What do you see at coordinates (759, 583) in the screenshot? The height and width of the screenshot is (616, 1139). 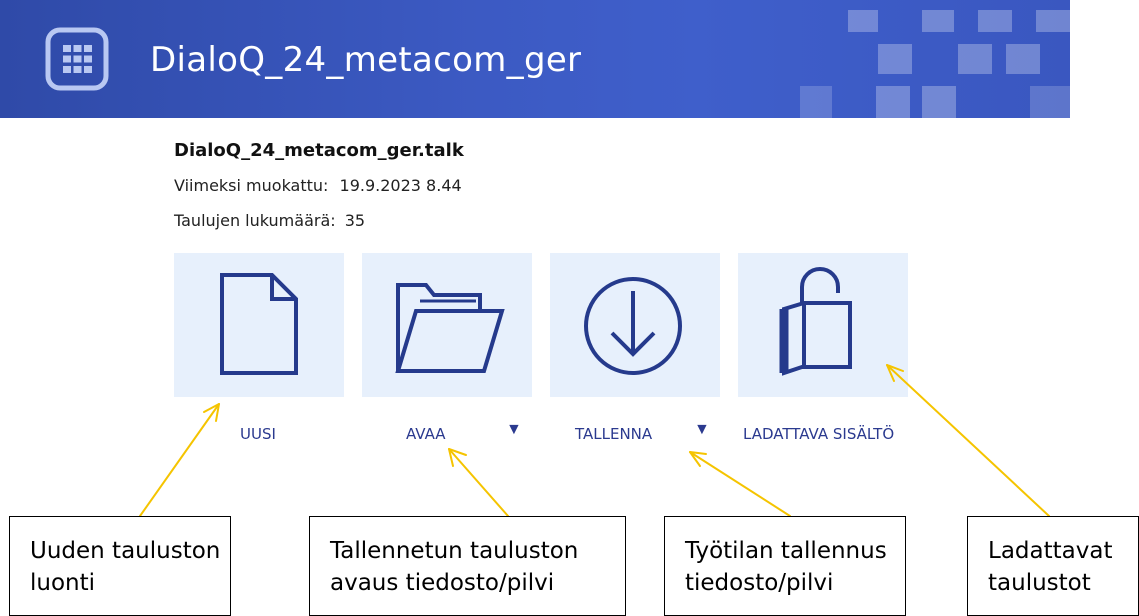 I see `callout-line: tiedosto/pilvi` at bounding box center [759, 583].